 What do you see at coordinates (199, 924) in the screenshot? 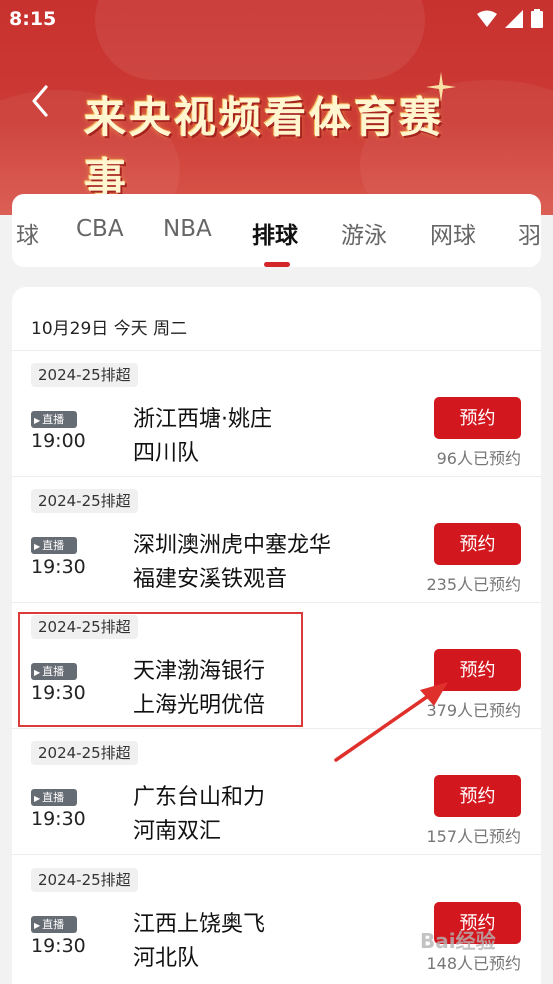
I see `home-team: 江西上饶奥飞` at bounding box center [199, 924].